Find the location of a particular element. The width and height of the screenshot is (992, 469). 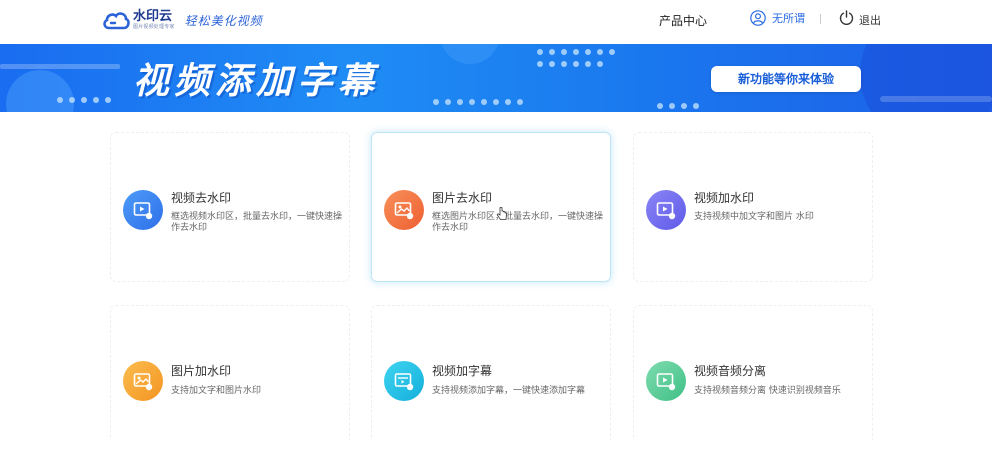

nav-product-center: 产品中心 is located at coordinates (683, 20).